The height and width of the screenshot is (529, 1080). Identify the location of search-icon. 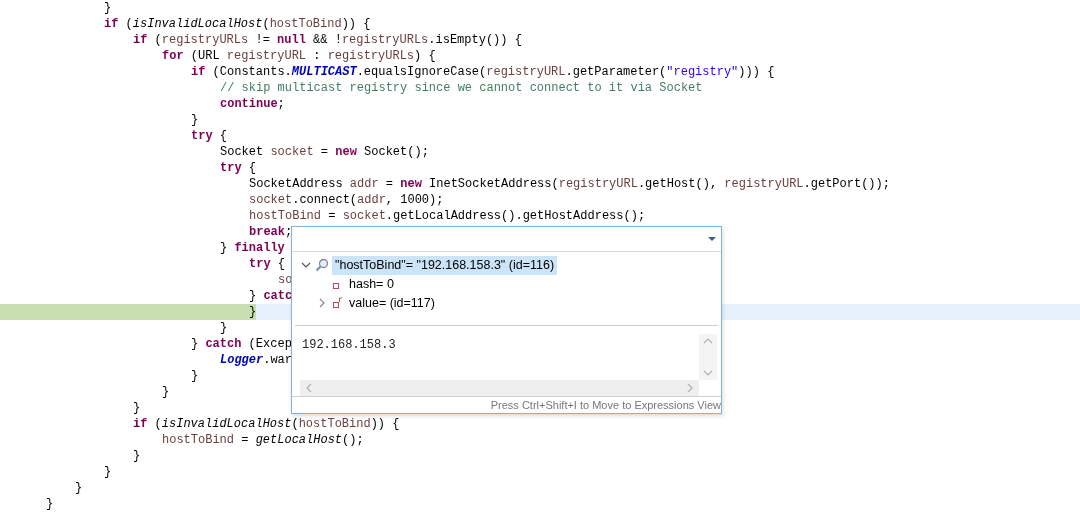
(322, 265).